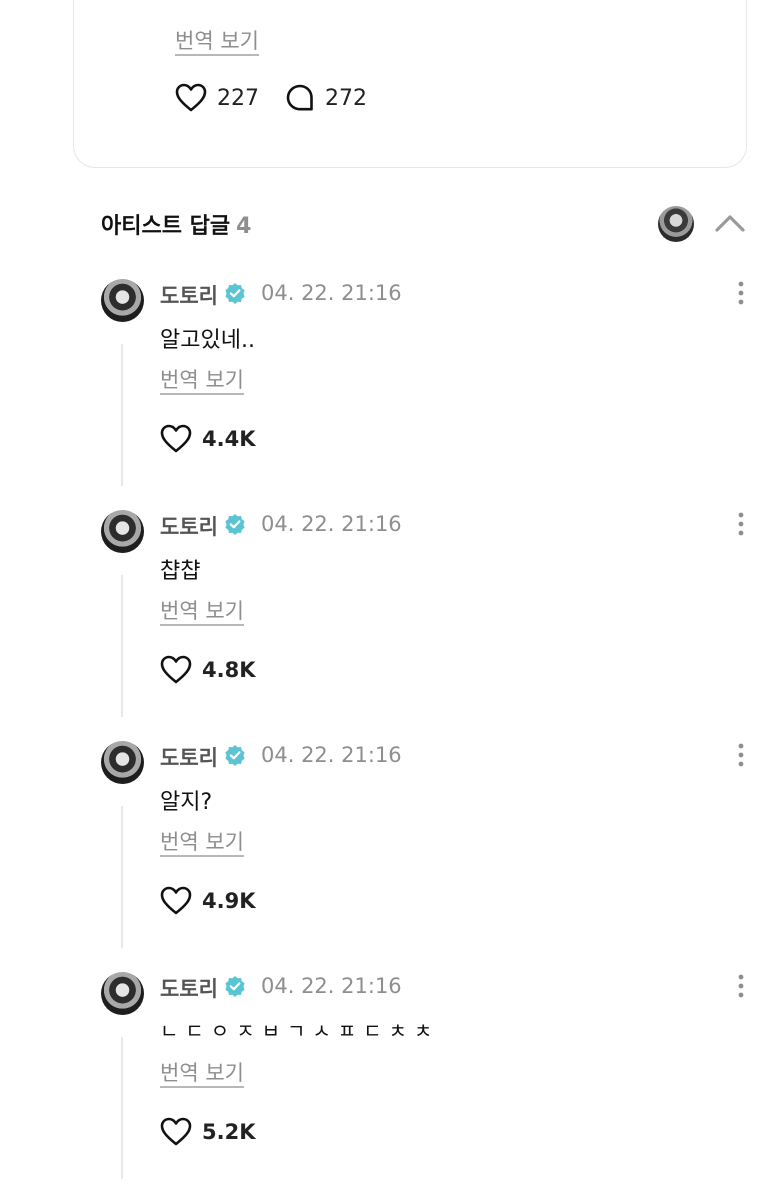 This screenshot has width=778, height=1200. Describe the element at coordinates (176, 1131) in the screenshot. I see `heart-icon` at that location.